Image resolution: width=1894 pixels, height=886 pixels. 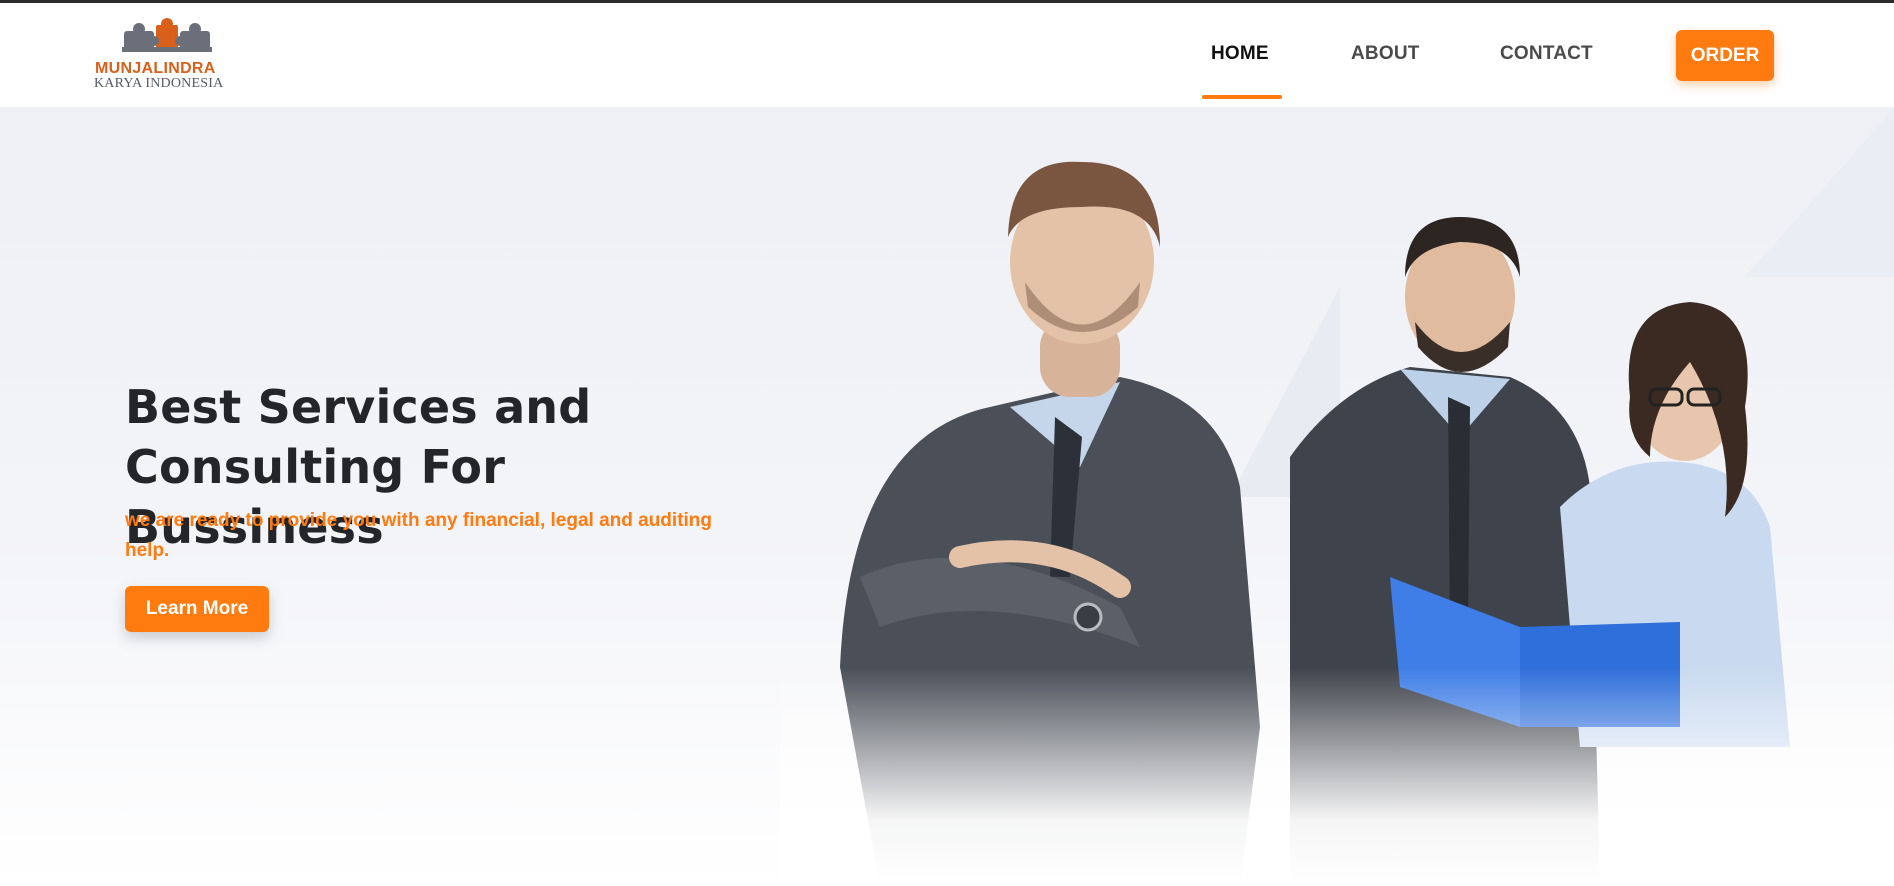 I want to click on order-button: ORDER, so click(x=1725, y=55).